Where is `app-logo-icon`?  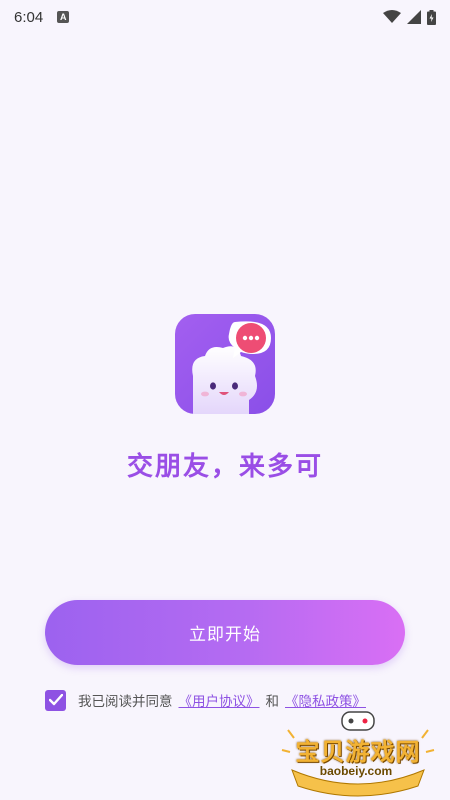
app-logo-icon is located at coordinates (225, 364).